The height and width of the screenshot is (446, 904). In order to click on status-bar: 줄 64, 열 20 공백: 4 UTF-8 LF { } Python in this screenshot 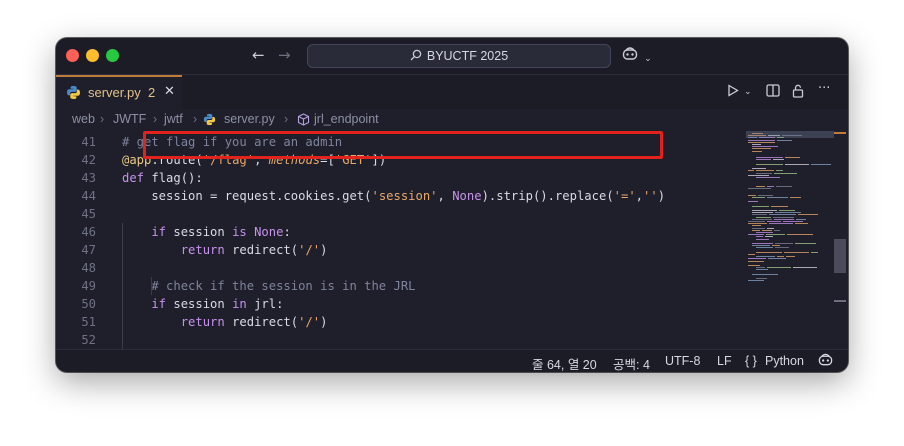, I will do `click(452, 360)`.